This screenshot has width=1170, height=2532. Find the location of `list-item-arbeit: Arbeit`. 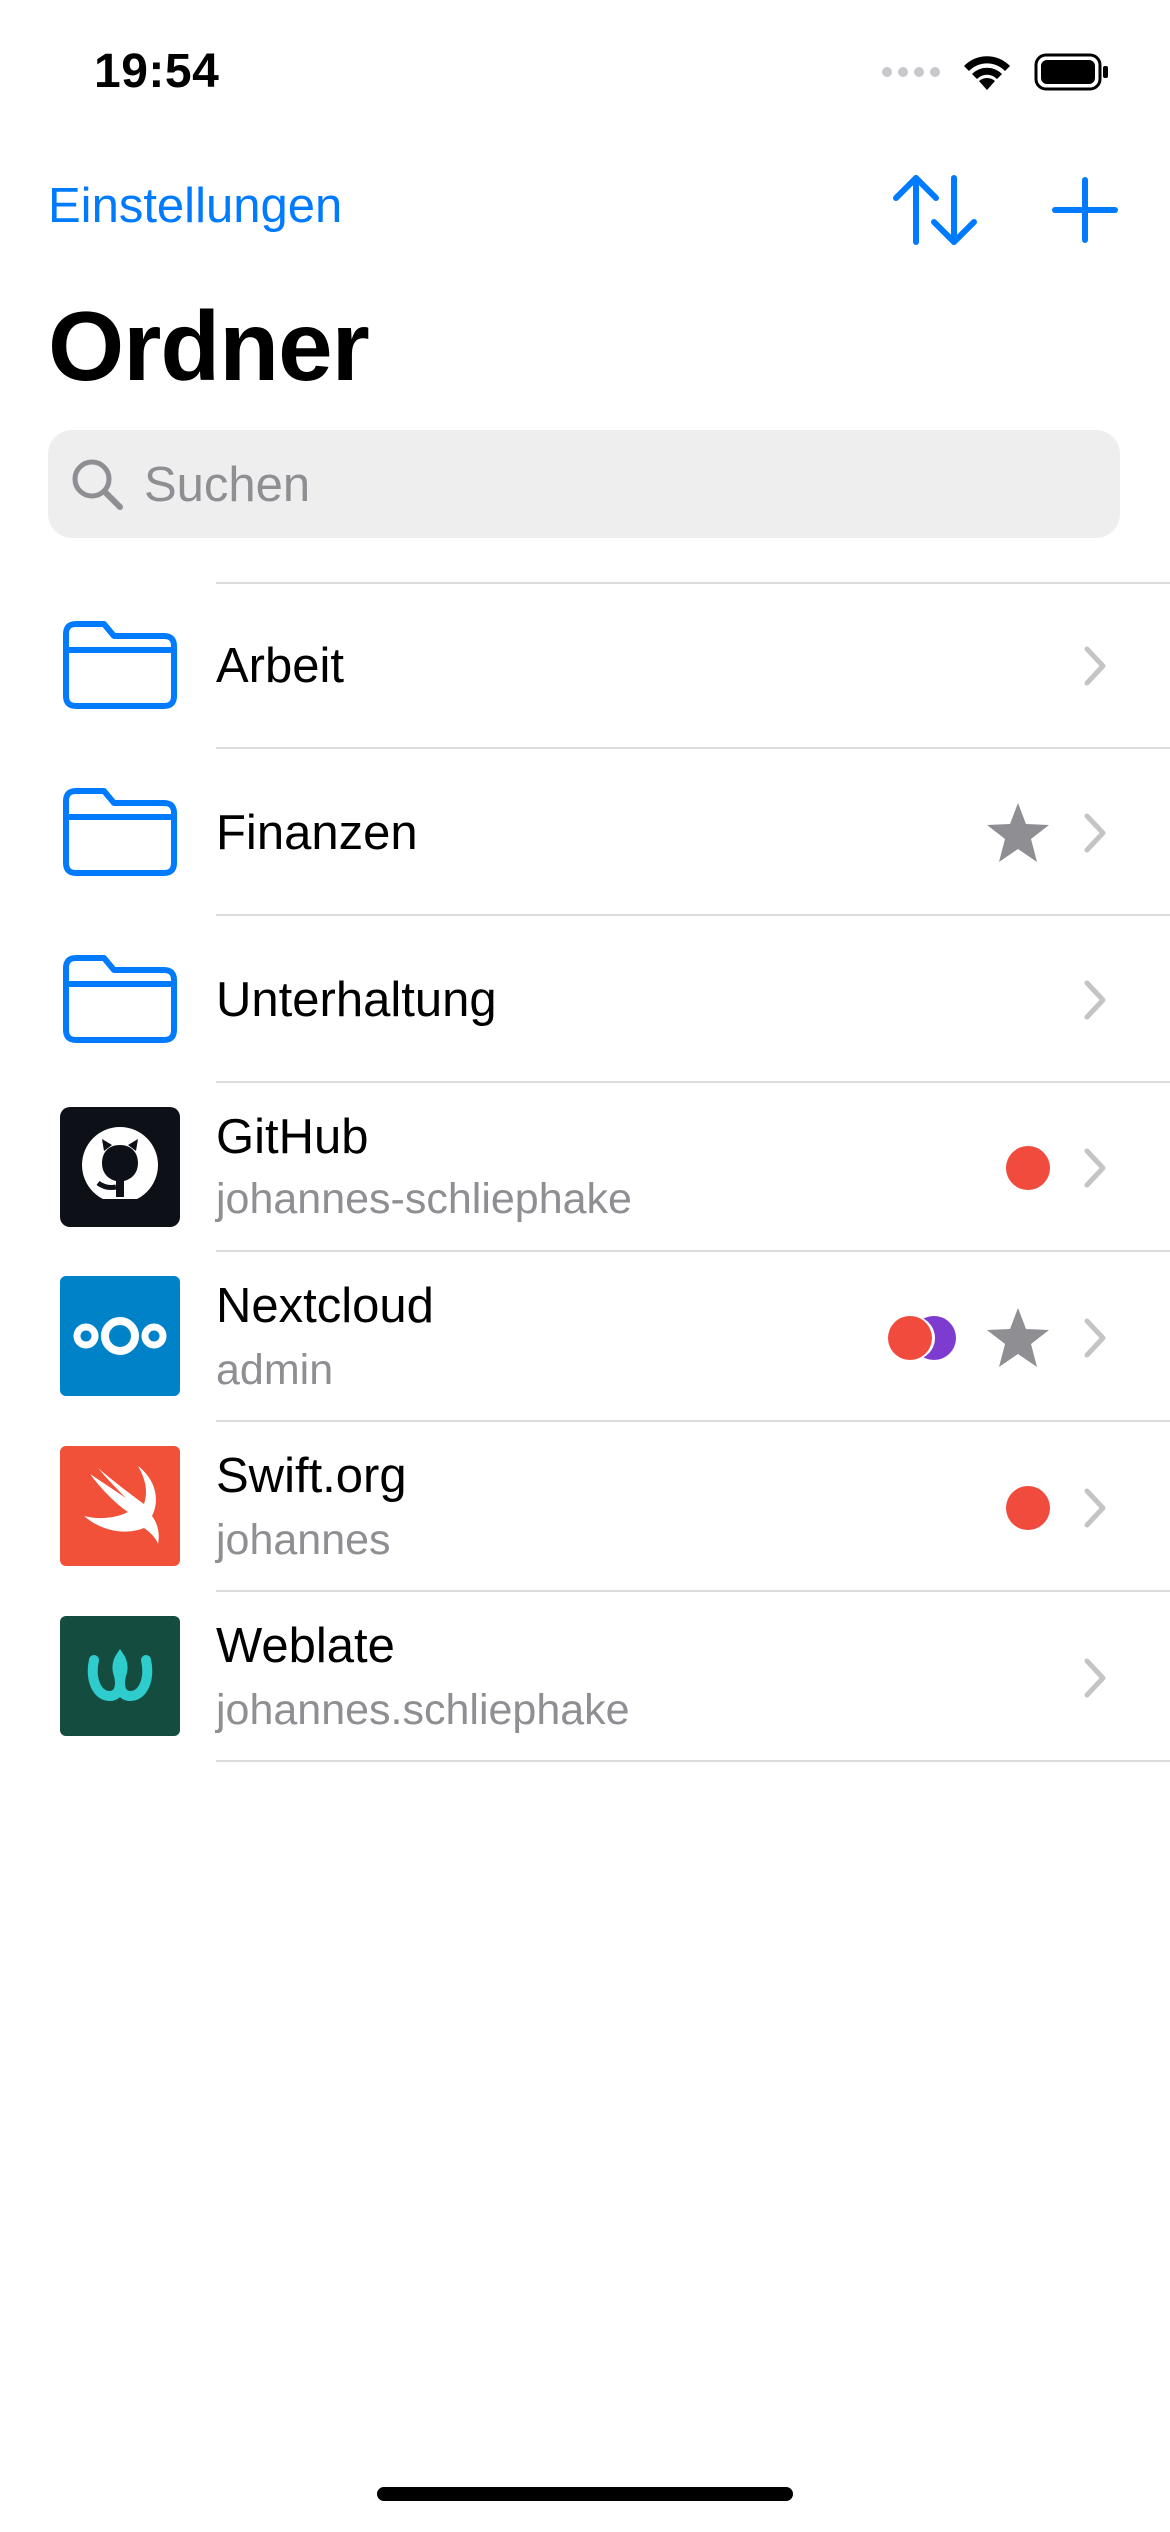

list-item-arbeit: Arbeit is located at coordinates (585, 665).